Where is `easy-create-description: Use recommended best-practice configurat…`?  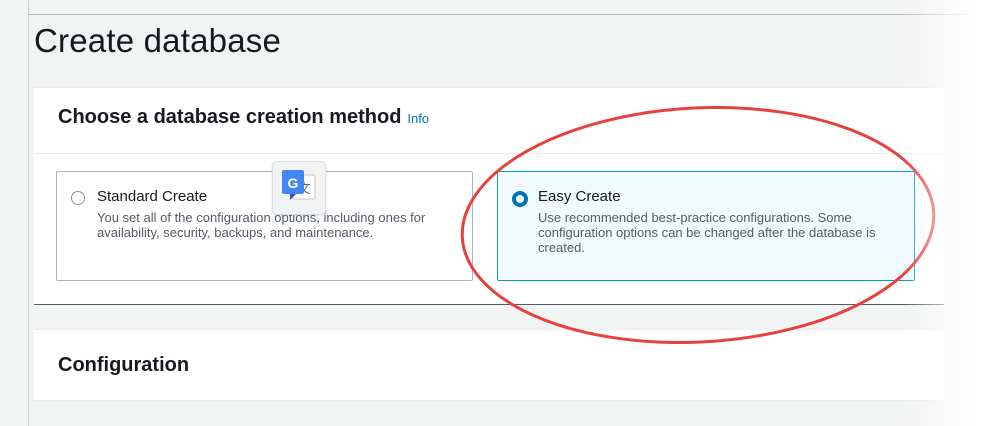 easy-create-description: Use recommended best-practice configurat… is located at coordinates (707, 232).